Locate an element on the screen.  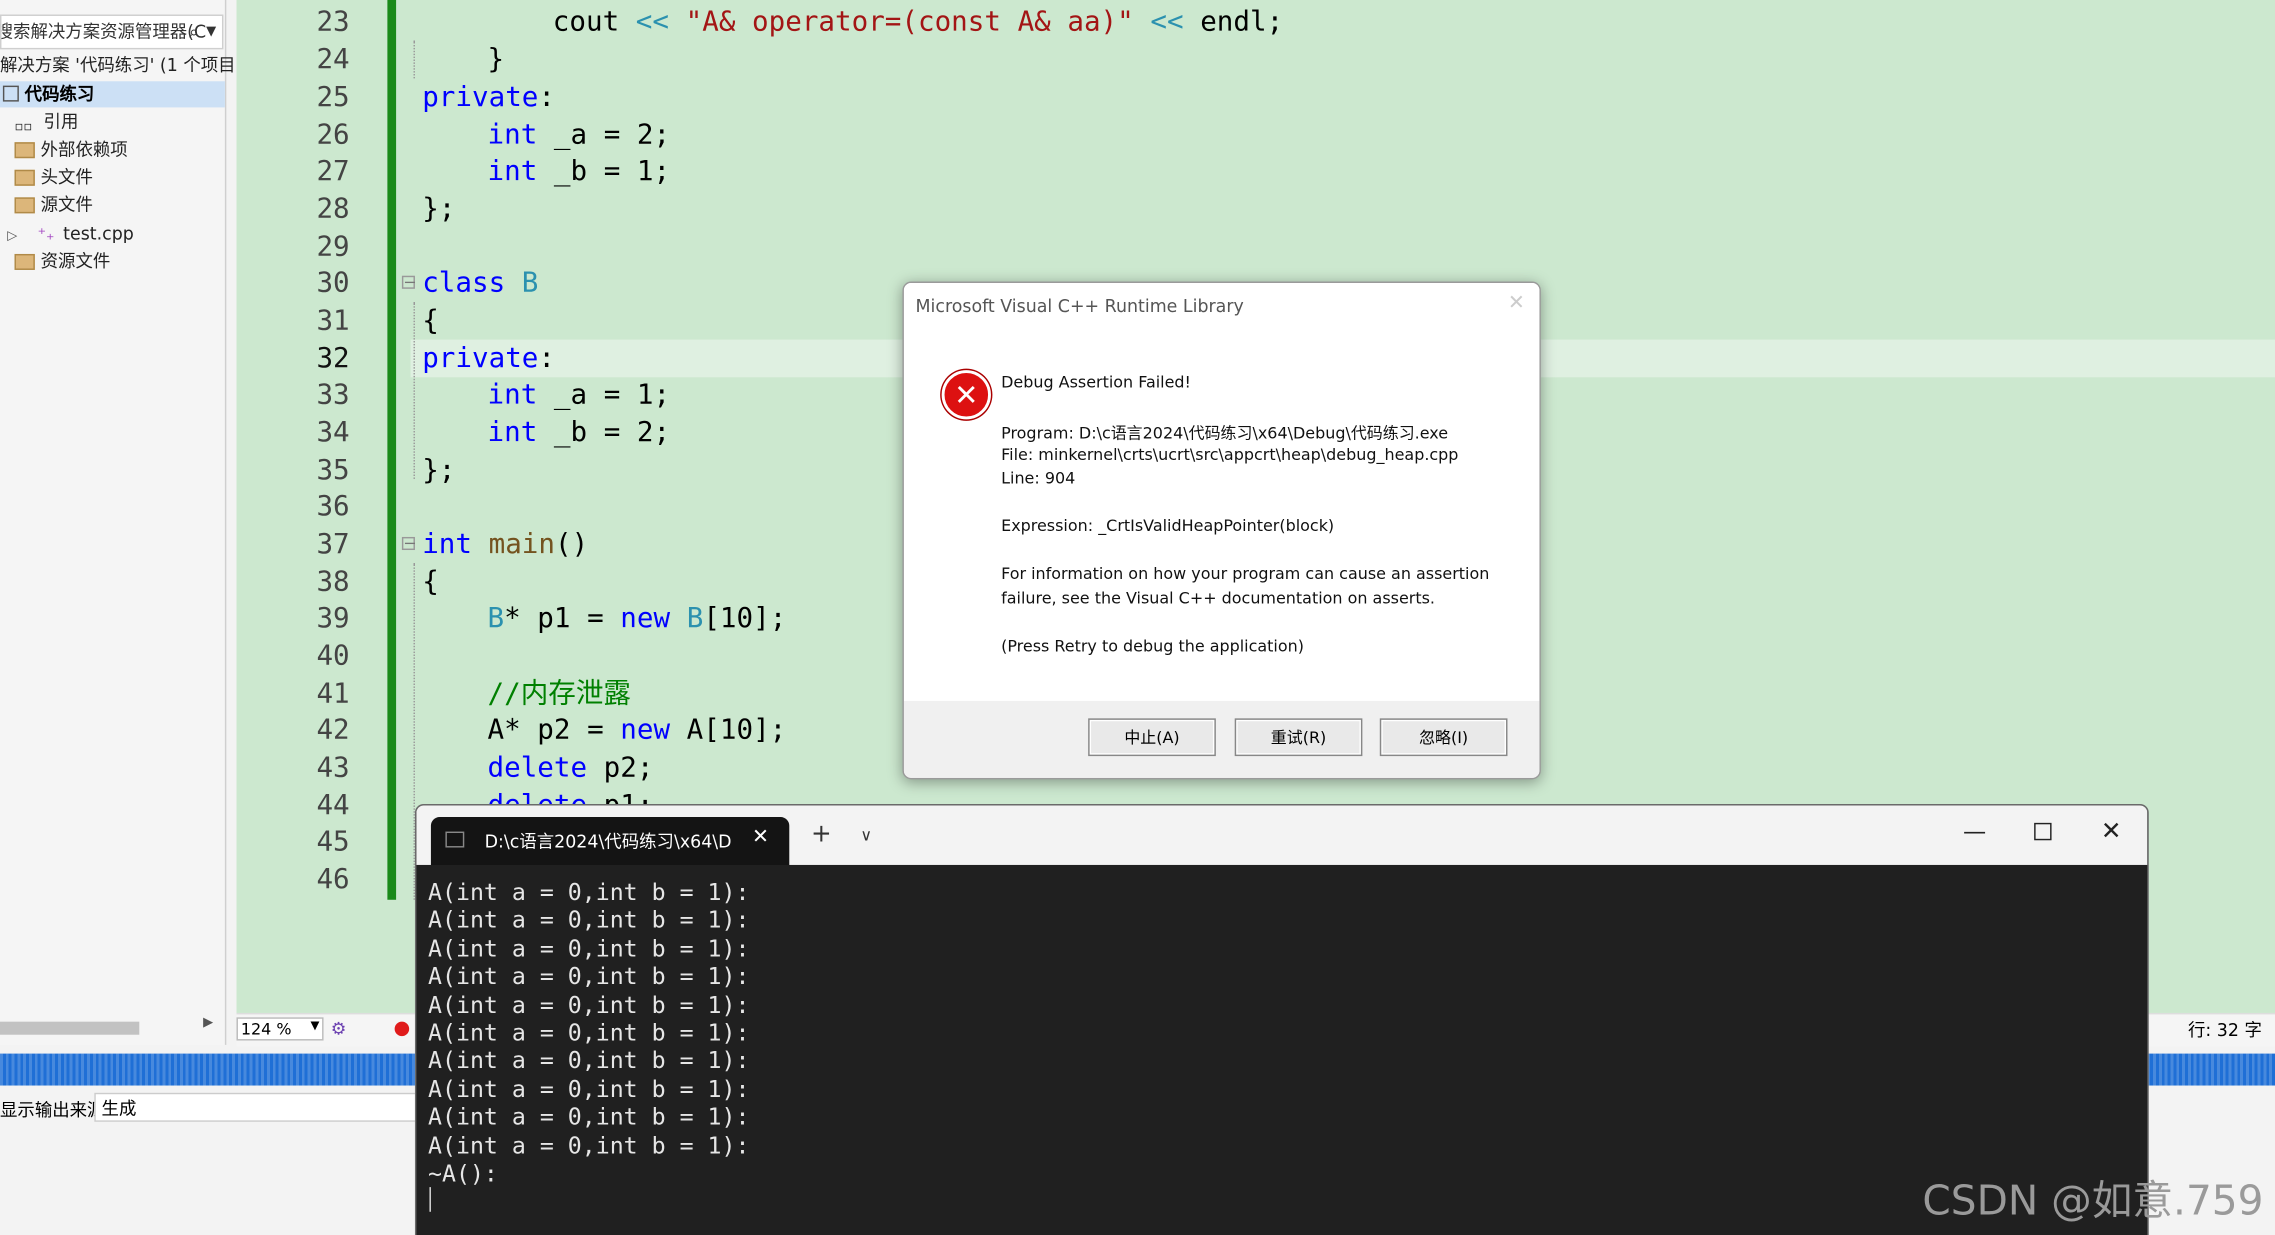
solution-search-input: 搜索解决方案资源管理器(C ⌕ ▼ is located at coordinates (112, 32).